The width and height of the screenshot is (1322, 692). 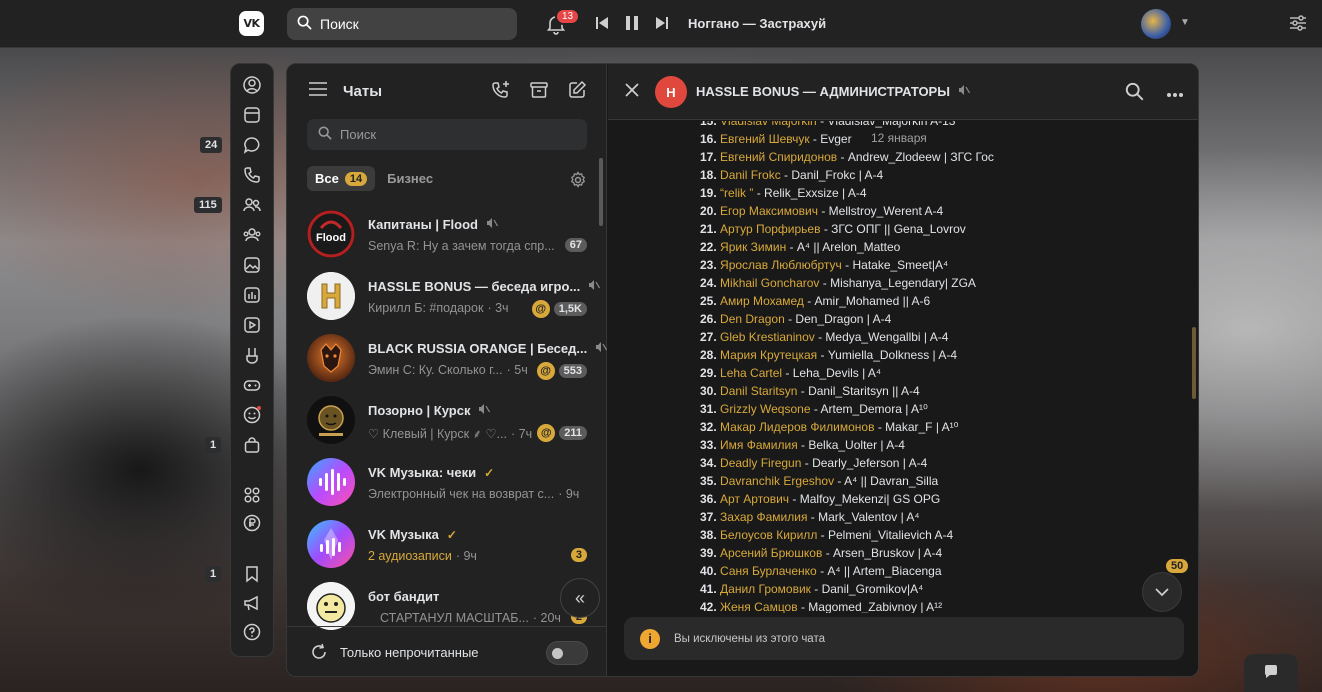 I want to click on unread-badge: 1,5K, so click(x=570, y=309).